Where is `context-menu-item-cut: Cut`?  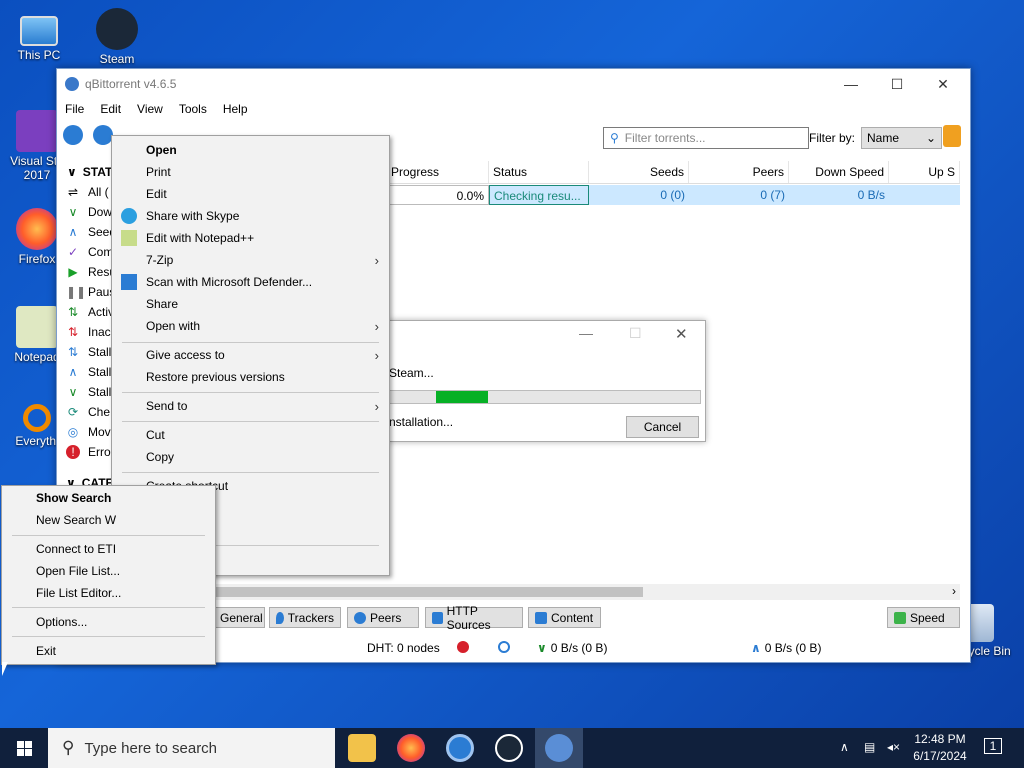 context-menu-item-cut: Cut is located at coordinates (250, 435).